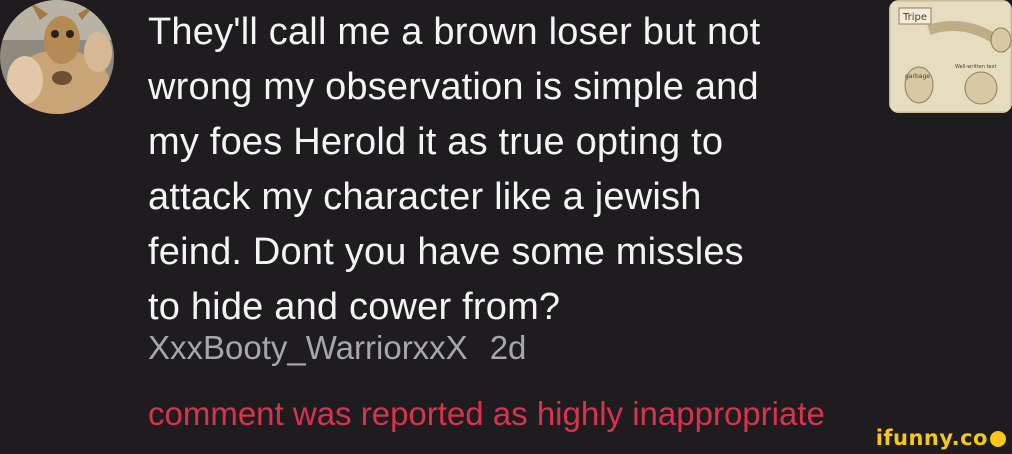 This screenshot has height=454, width=1012. What do you see at coordinates (436, 142) in the screenshot?
I see `comment-text-line: my foes Herold it as true opting to` at bounding box center [436, 142].